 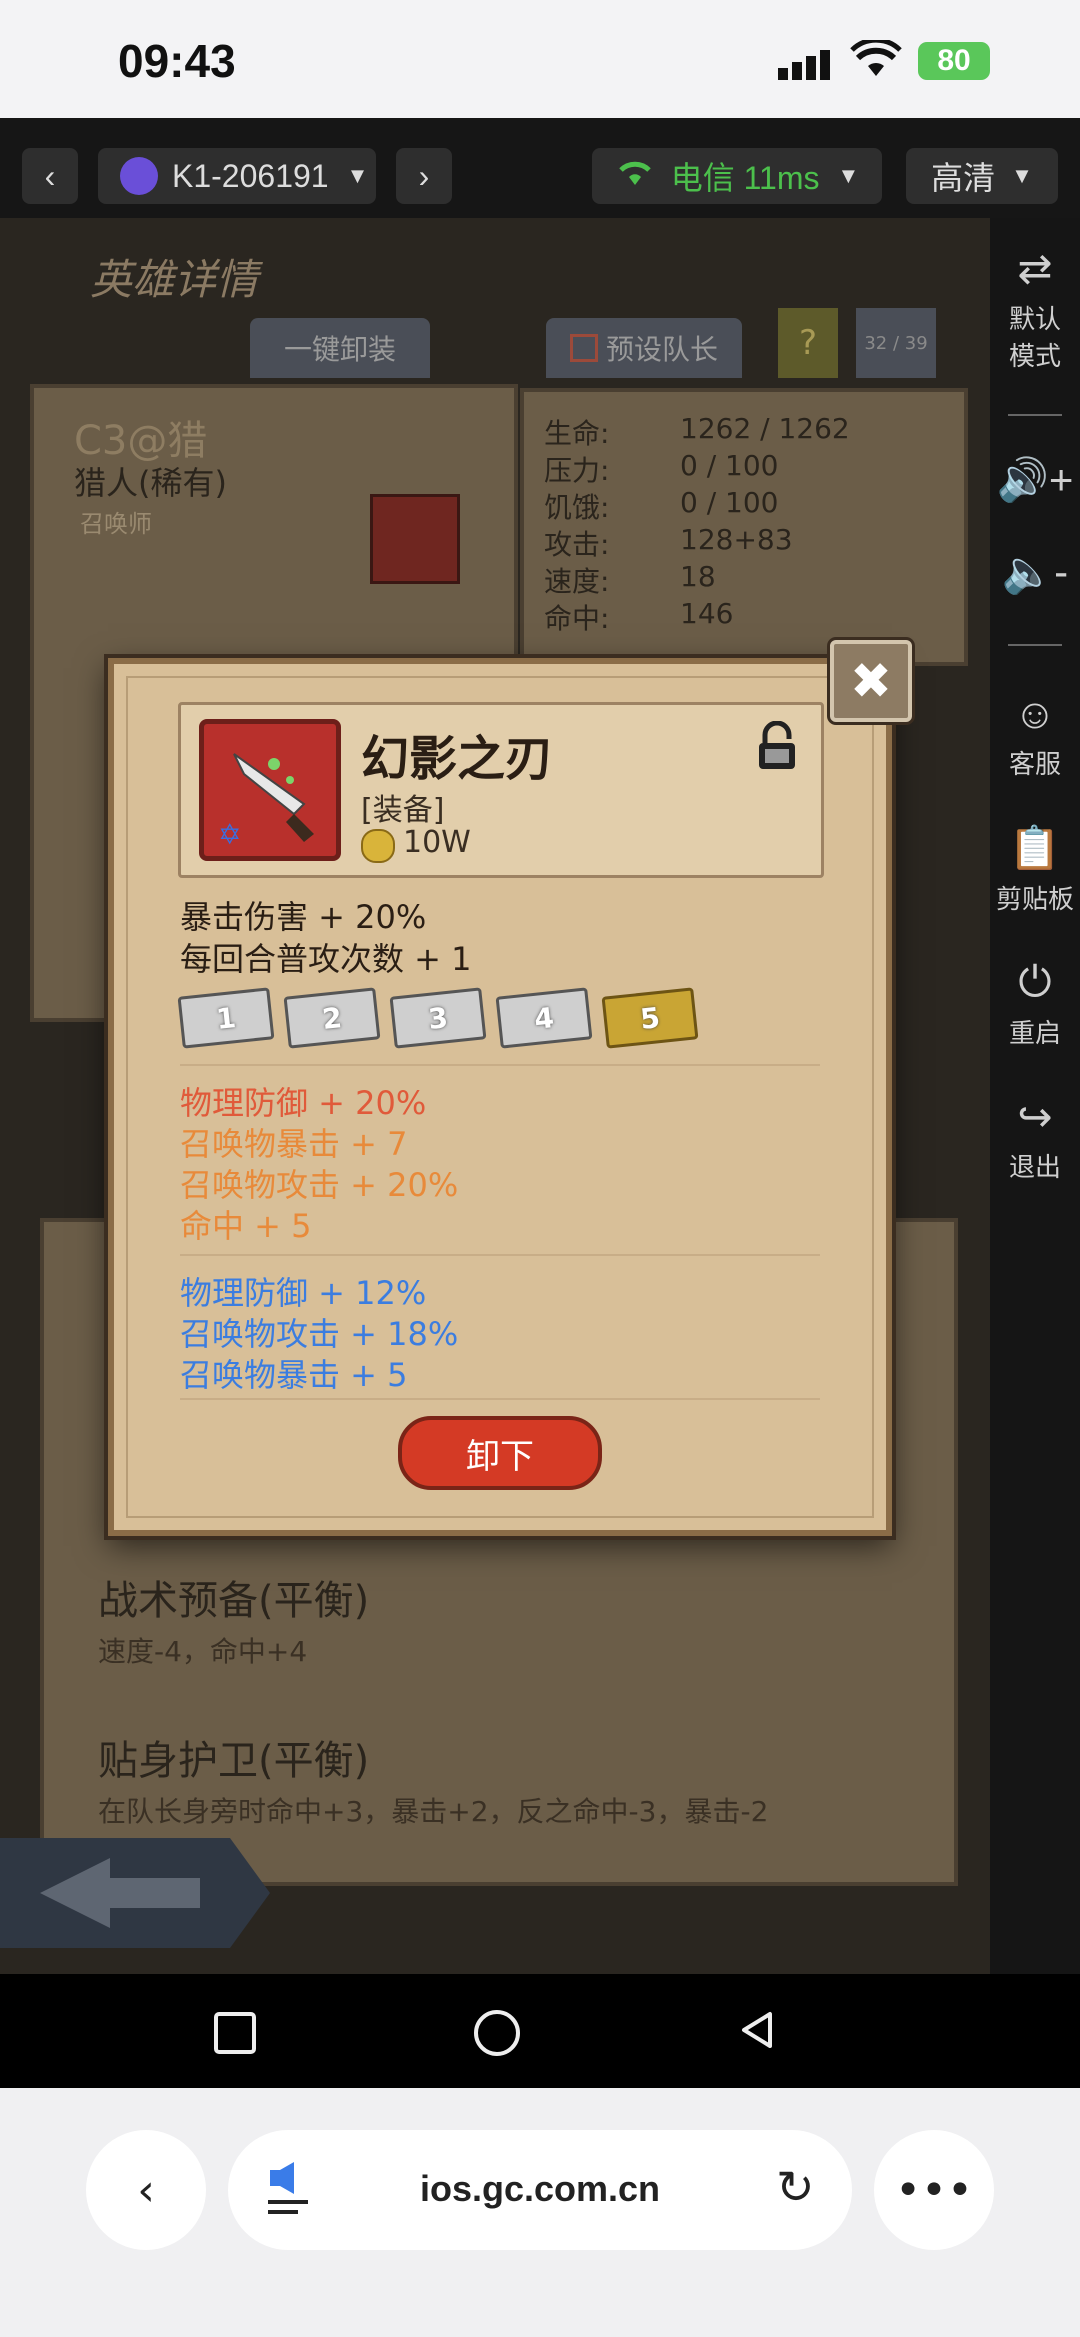 I want to click on recents-button, so click(x=235, y=2033).